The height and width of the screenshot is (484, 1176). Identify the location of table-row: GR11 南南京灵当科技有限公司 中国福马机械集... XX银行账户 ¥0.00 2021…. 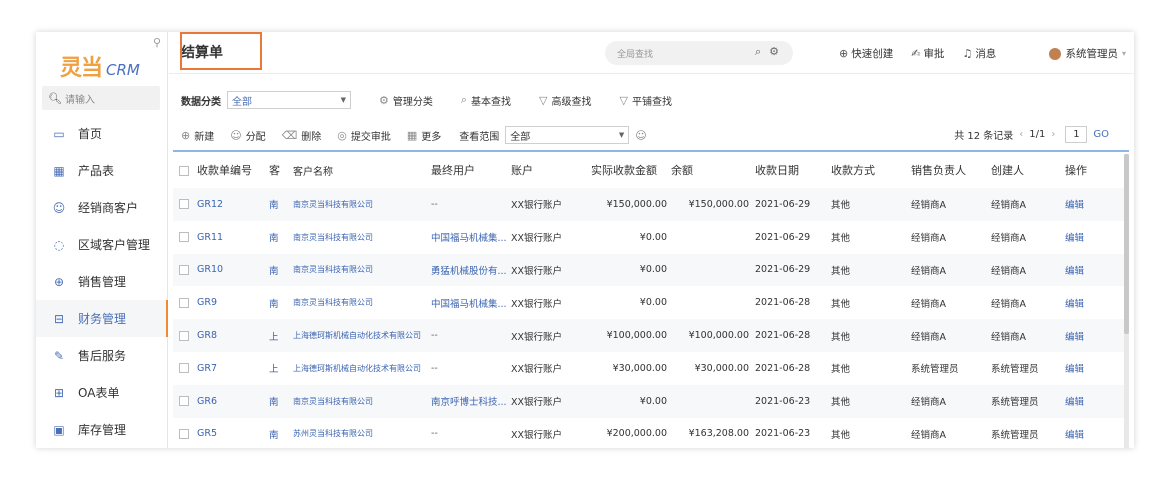
(651, 237).